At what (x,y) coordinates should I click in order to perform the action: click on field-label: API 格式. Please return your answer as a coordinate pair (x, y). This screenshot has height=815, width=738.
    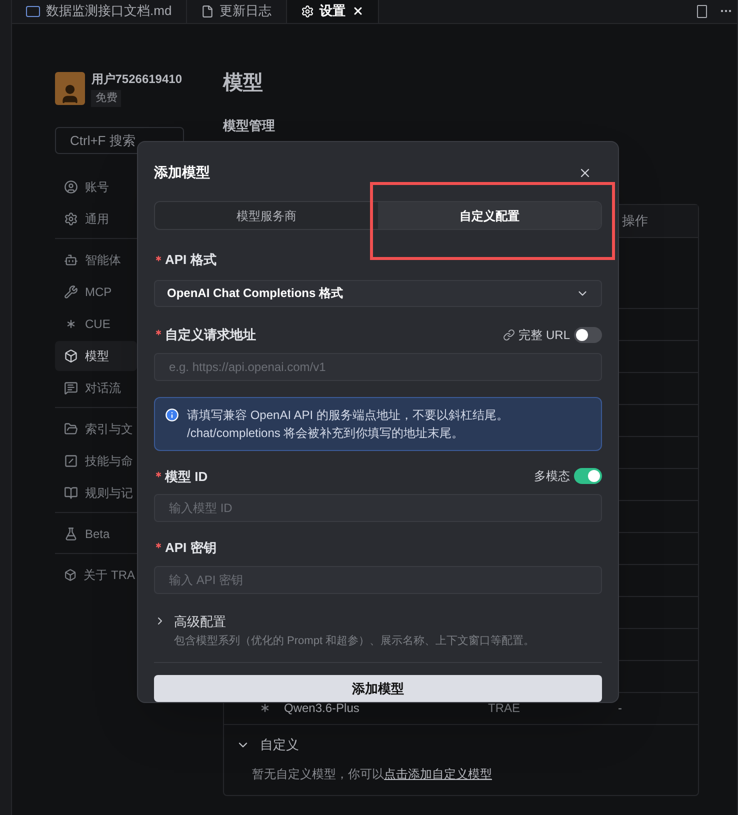
    Looking at the image, I should click on (190, 260).